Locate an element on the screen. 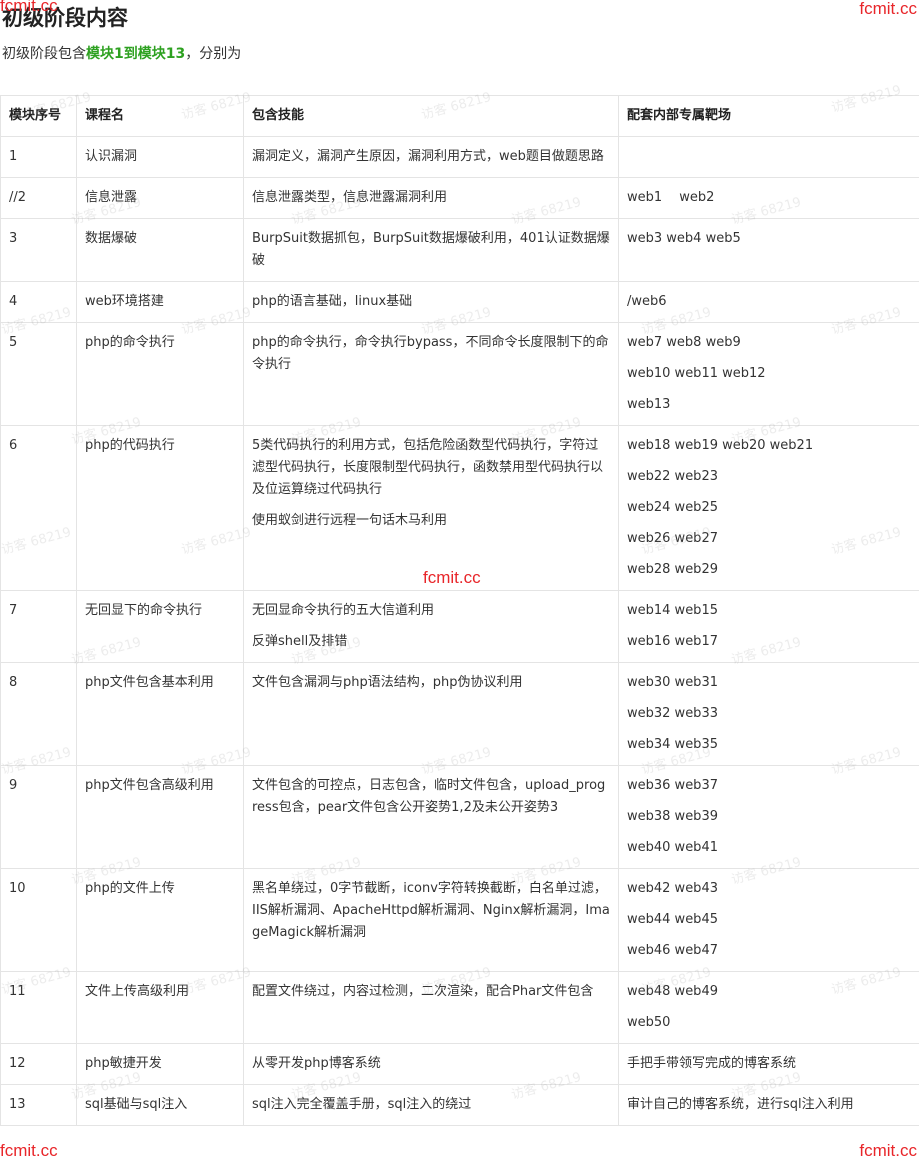 Image resolution: width=919 pixels, height=1159 pixels. cell-module-no: 3 is located at coordinates (38, 250).